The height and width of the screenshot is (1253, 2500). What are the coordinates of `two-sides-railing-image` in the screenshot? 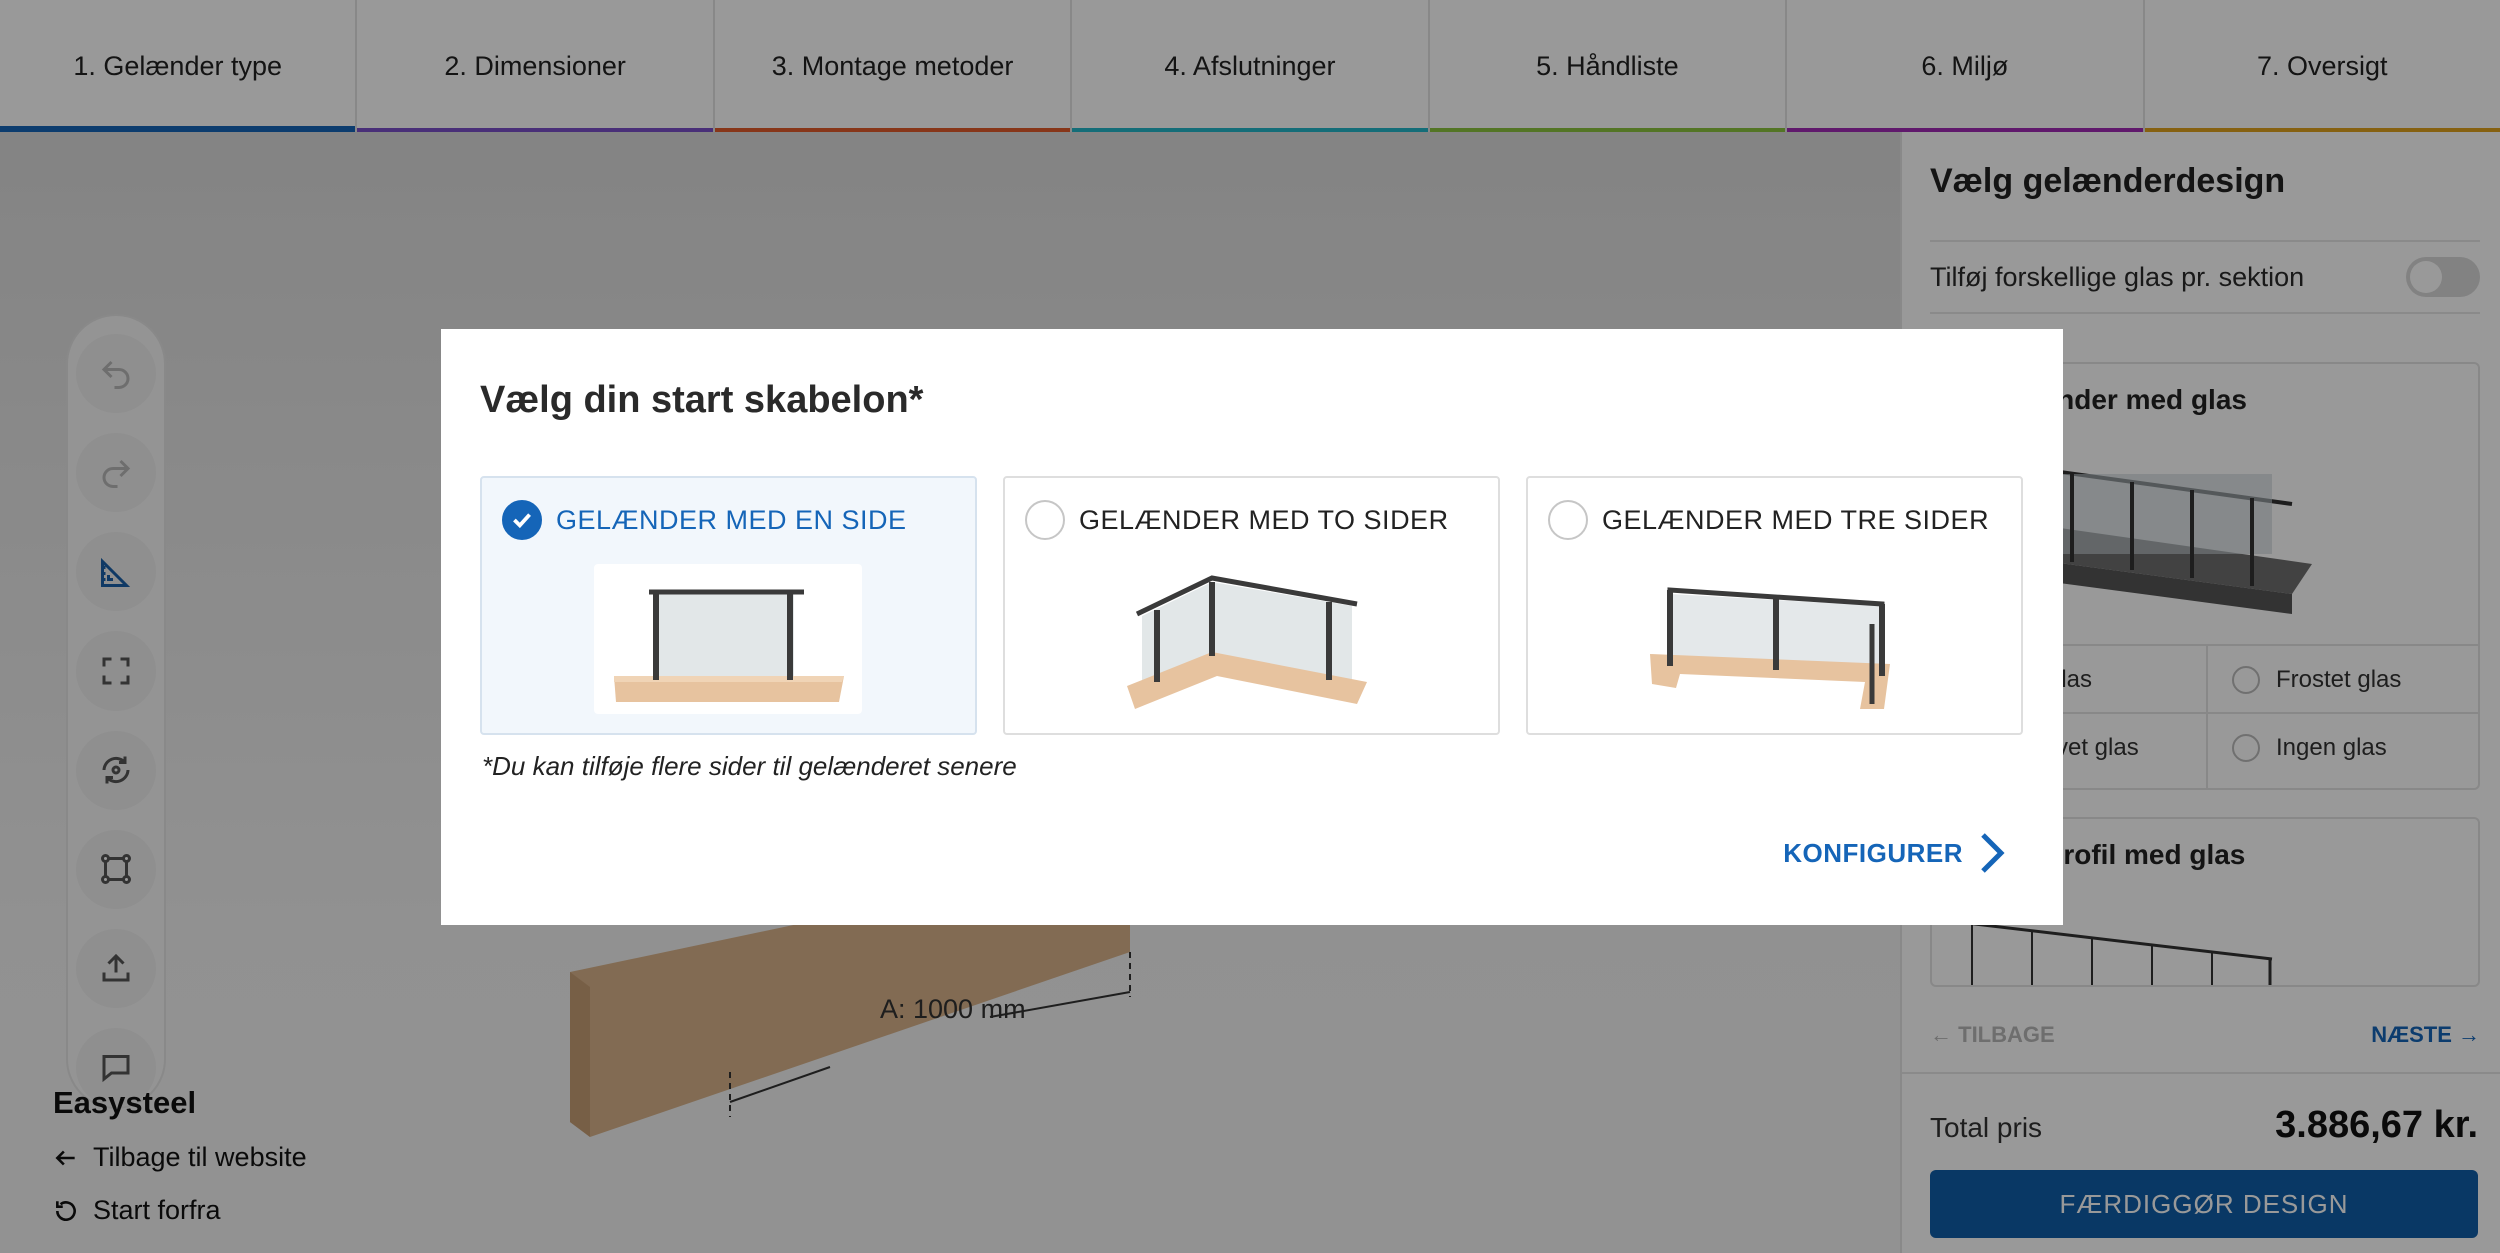 It's located at (1247, 642).